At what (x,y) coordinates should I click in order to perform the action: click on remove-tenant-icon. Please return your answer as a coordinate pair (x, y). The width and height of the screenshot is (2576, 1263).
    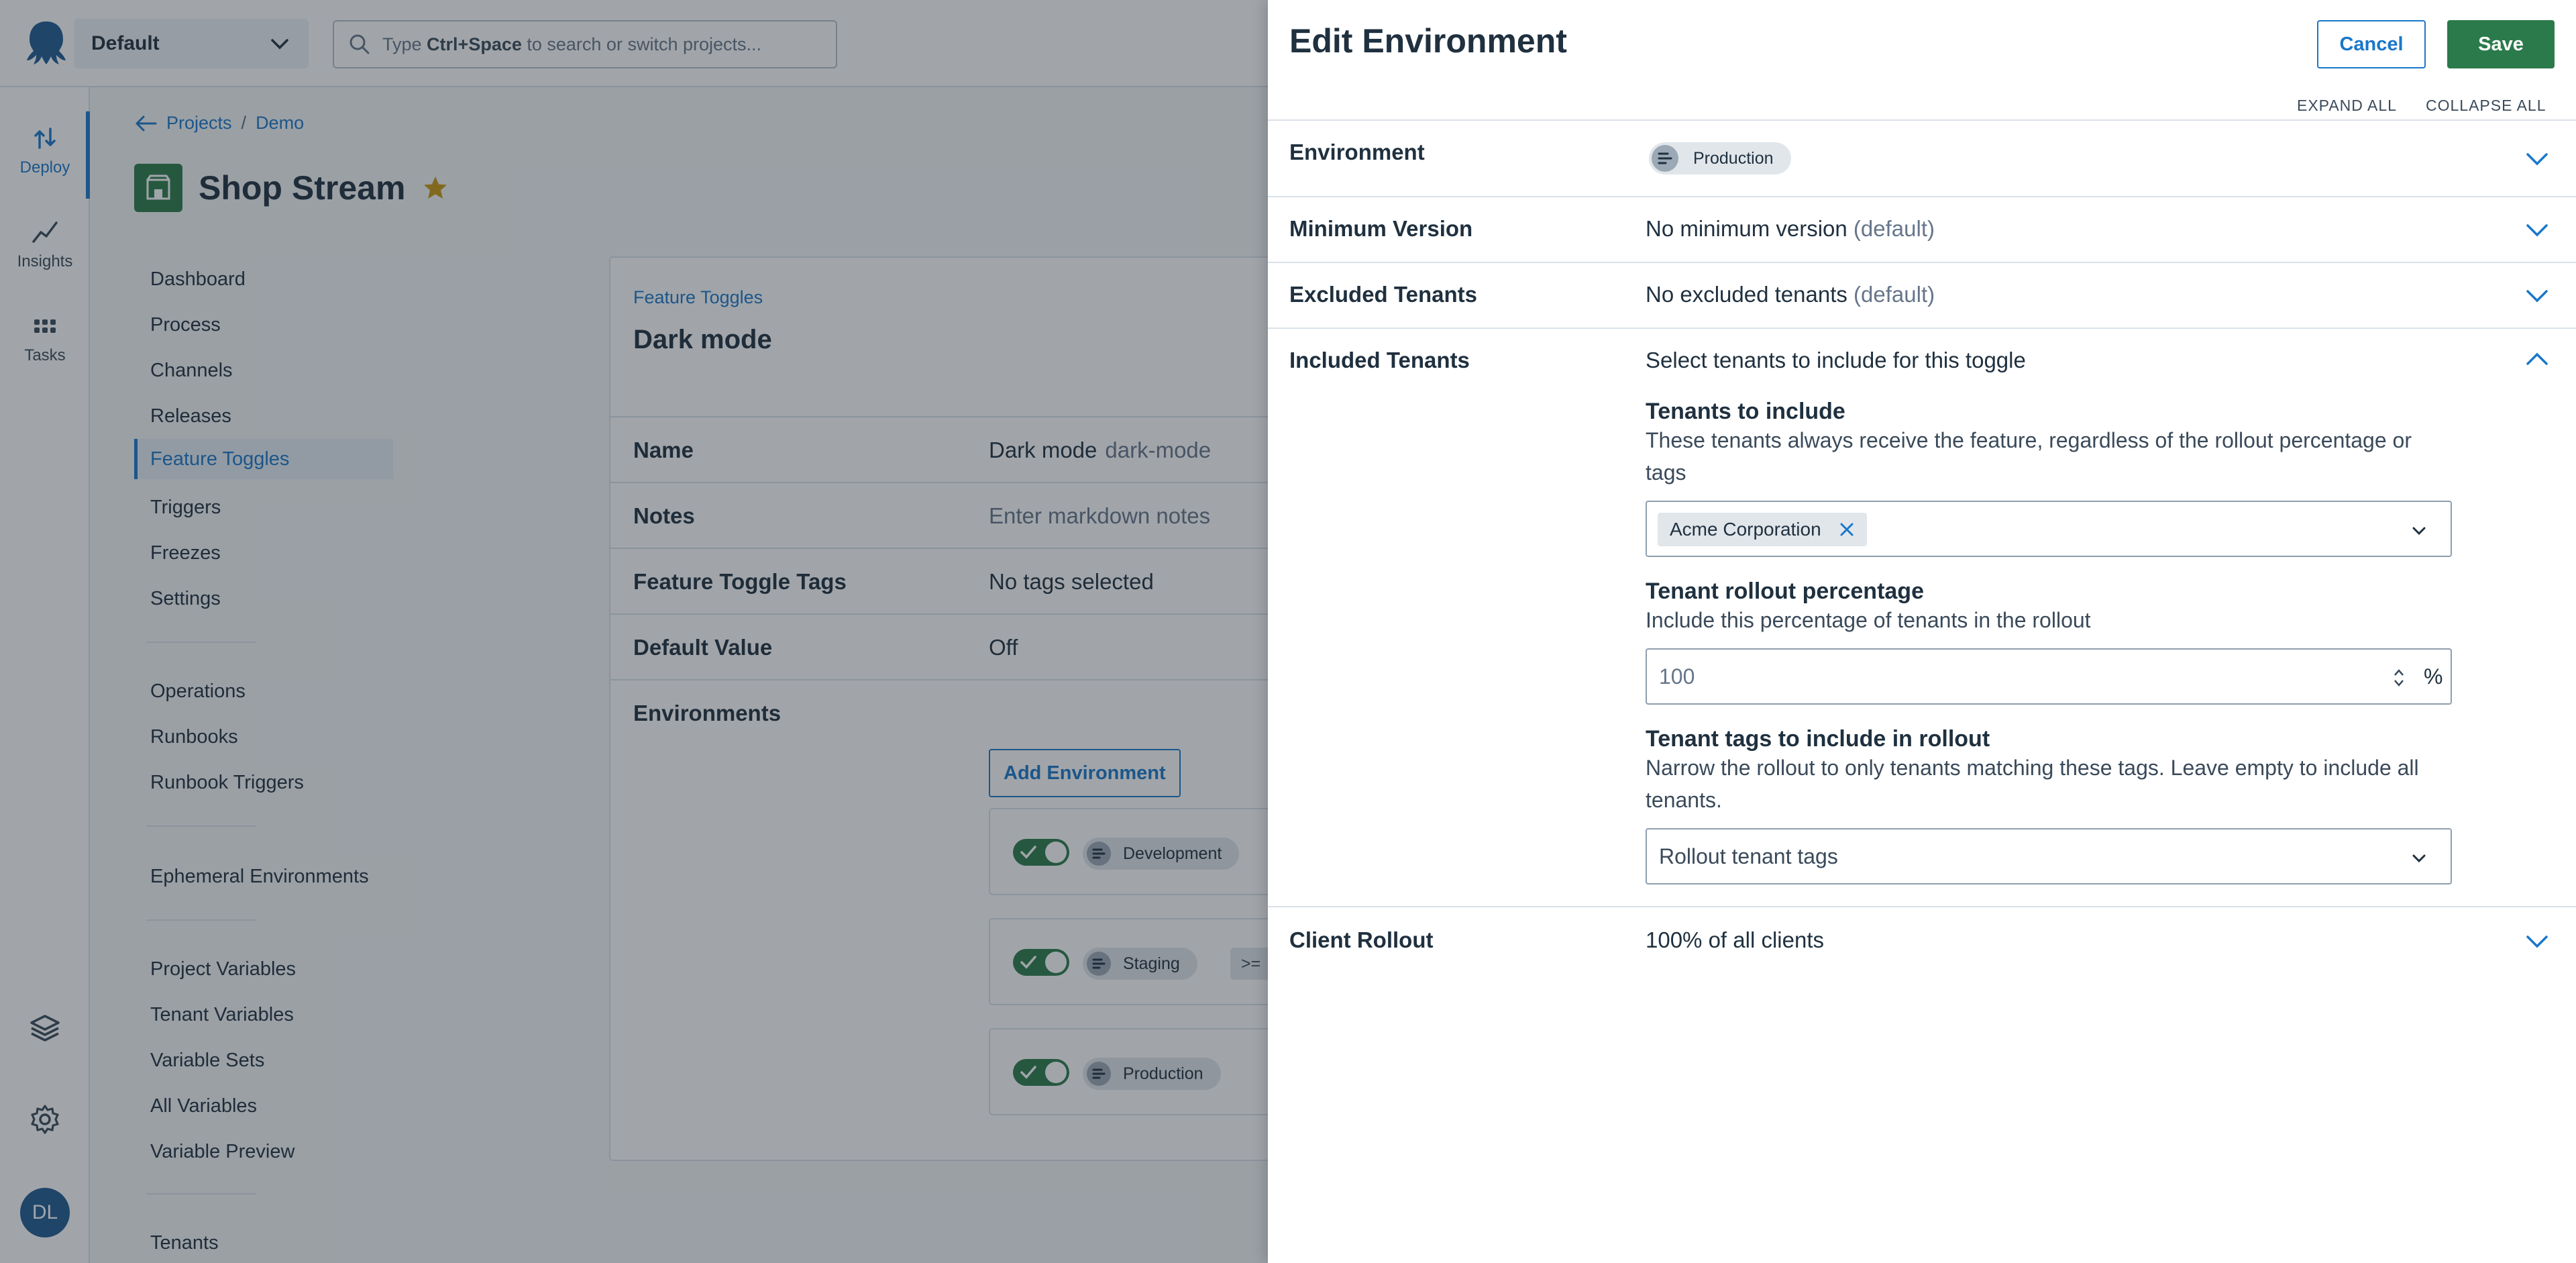
    Looking at the image, I should click on (1847, 529).